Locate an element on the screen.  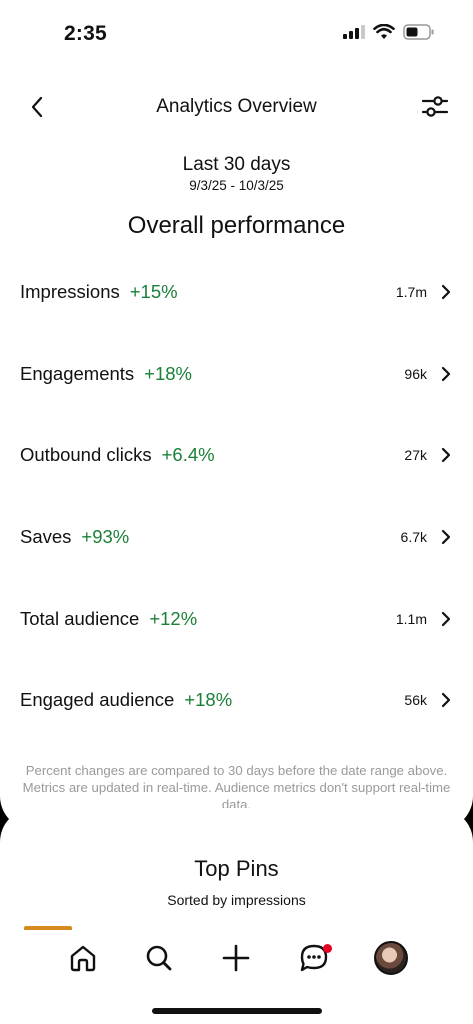
home-icon is located at coordinates (83, 958).